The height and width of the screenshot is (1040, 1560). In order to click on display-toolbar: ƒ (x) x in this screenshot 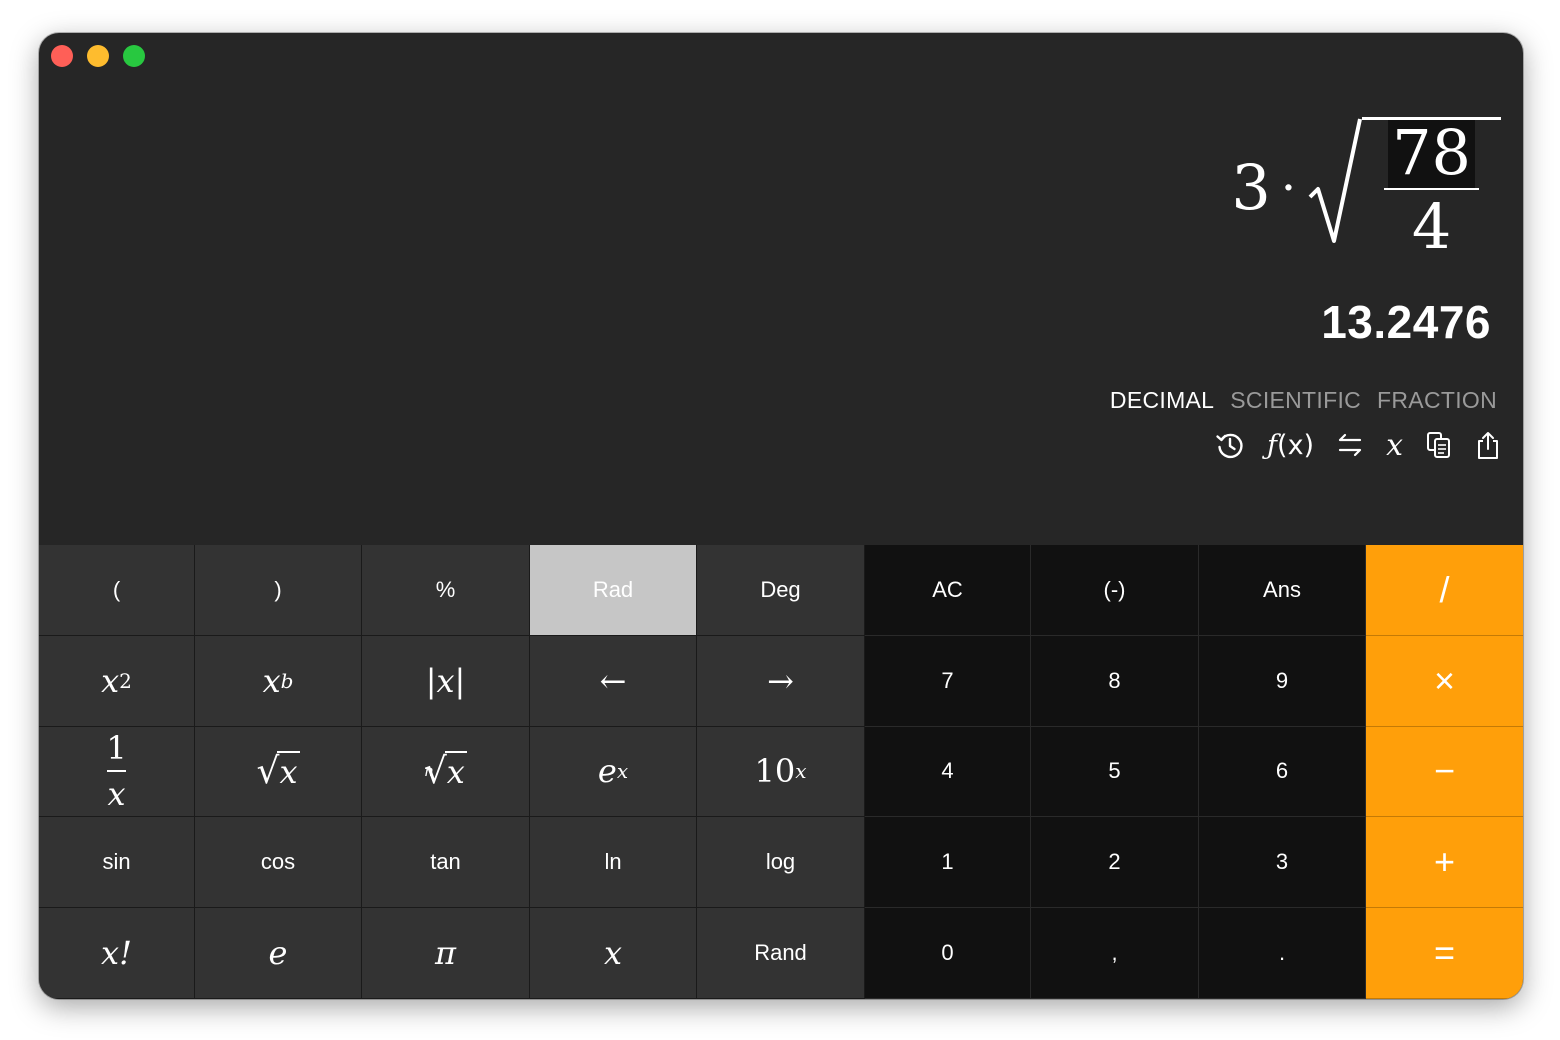, I will do `click(1358, 445)`.